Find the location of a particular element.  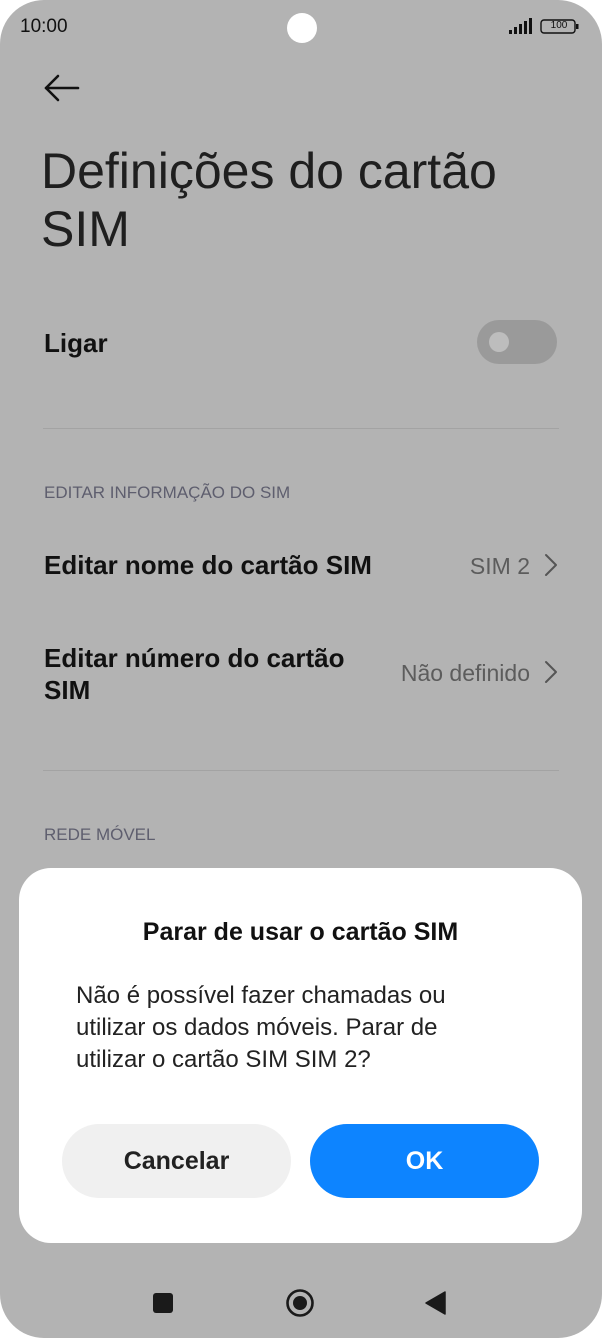

edit-sim-number-label-line1: Editar número do cartão is located at coordinates (194, 658).